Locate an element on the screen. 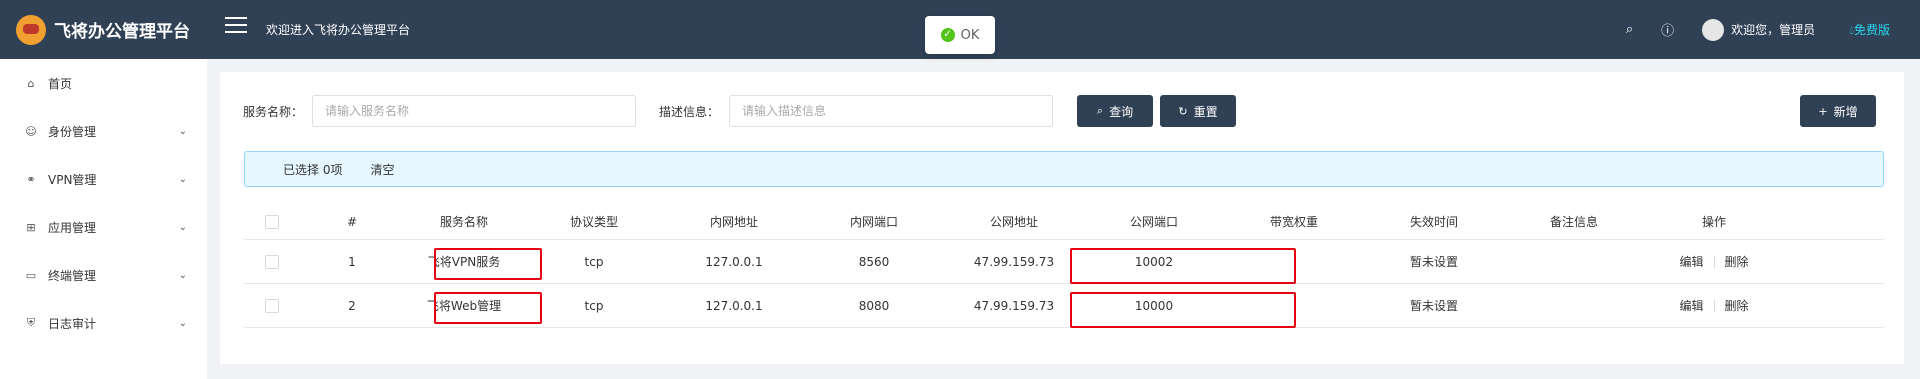  question-icon: ⓘ is located at coordinates (1667, 29).